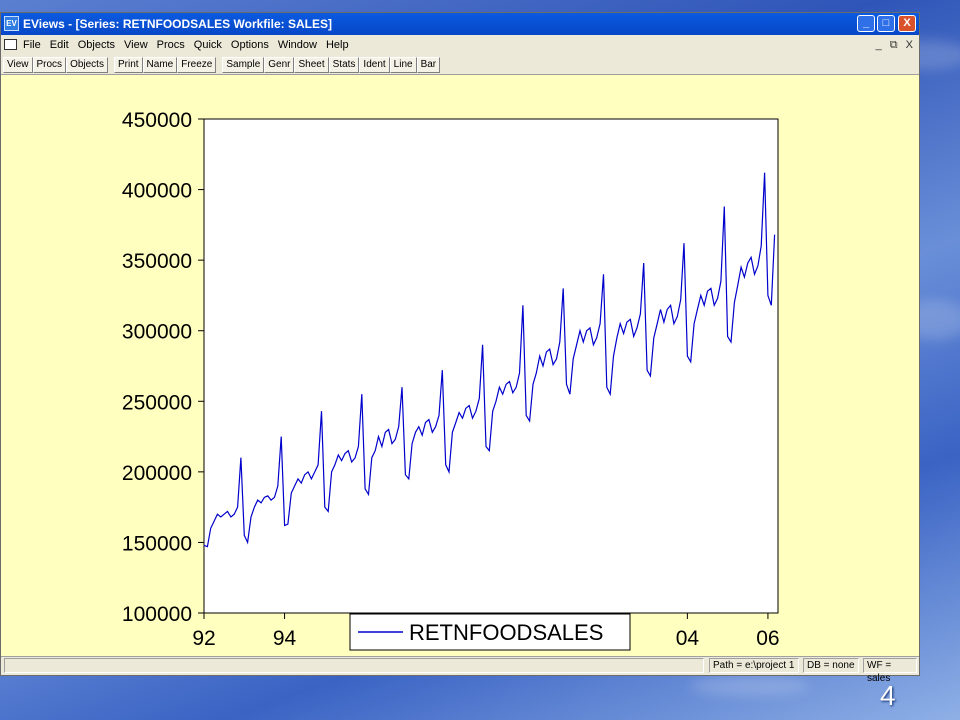 This screenshot has width=960, height=720. I want to click on objects-button: Objects, so click(87, 64).